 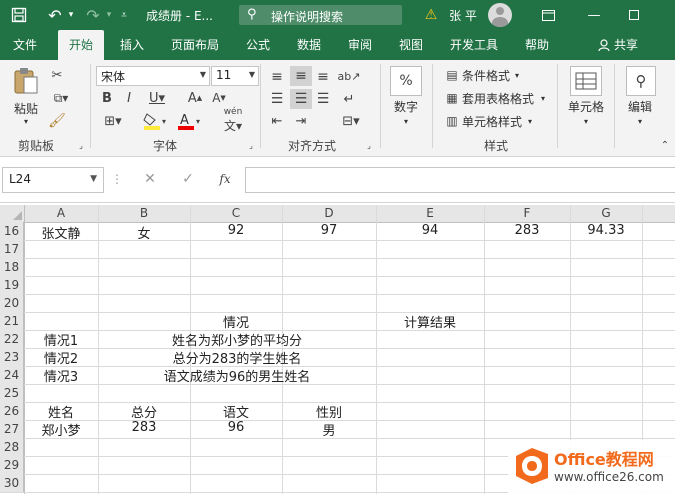 I want to click on underline-icon: U▾, so click(x=157, y=98).